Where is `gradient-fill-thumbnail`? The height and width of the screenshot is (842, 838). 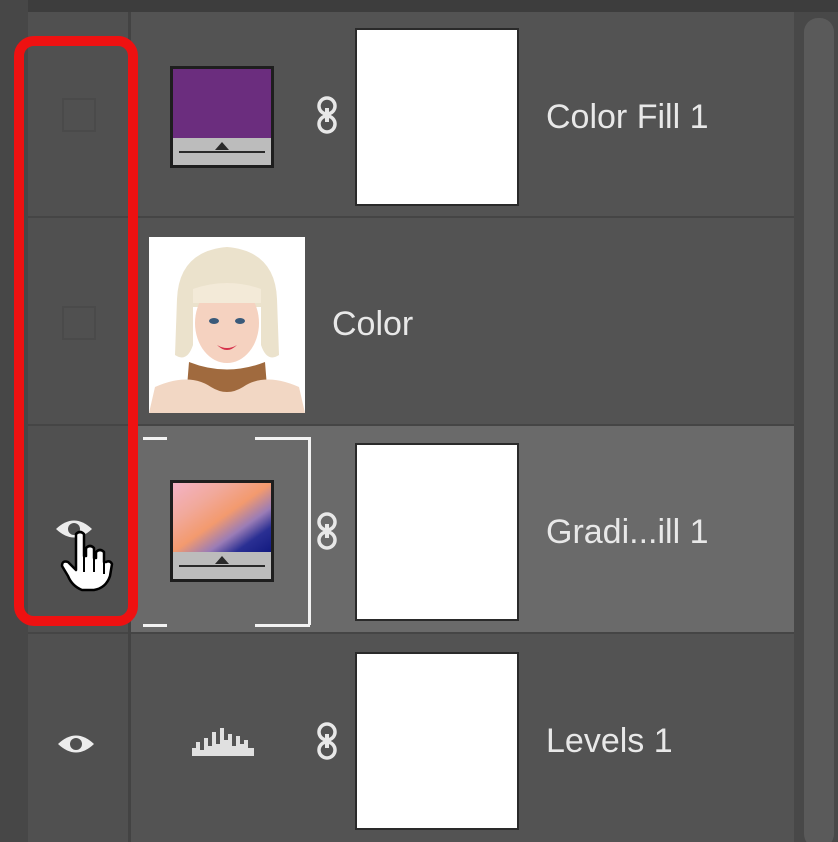
gradient-fill-thumbnail is located at coordinates (222, 531).